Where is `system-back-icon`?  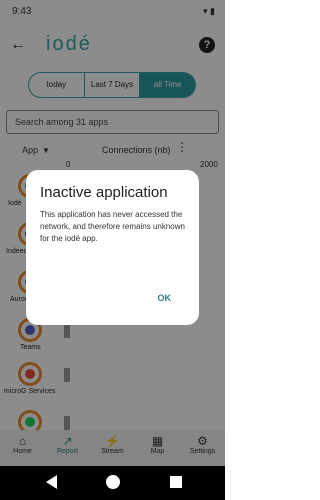
system-back-icon is located at coordinates (51, 482).